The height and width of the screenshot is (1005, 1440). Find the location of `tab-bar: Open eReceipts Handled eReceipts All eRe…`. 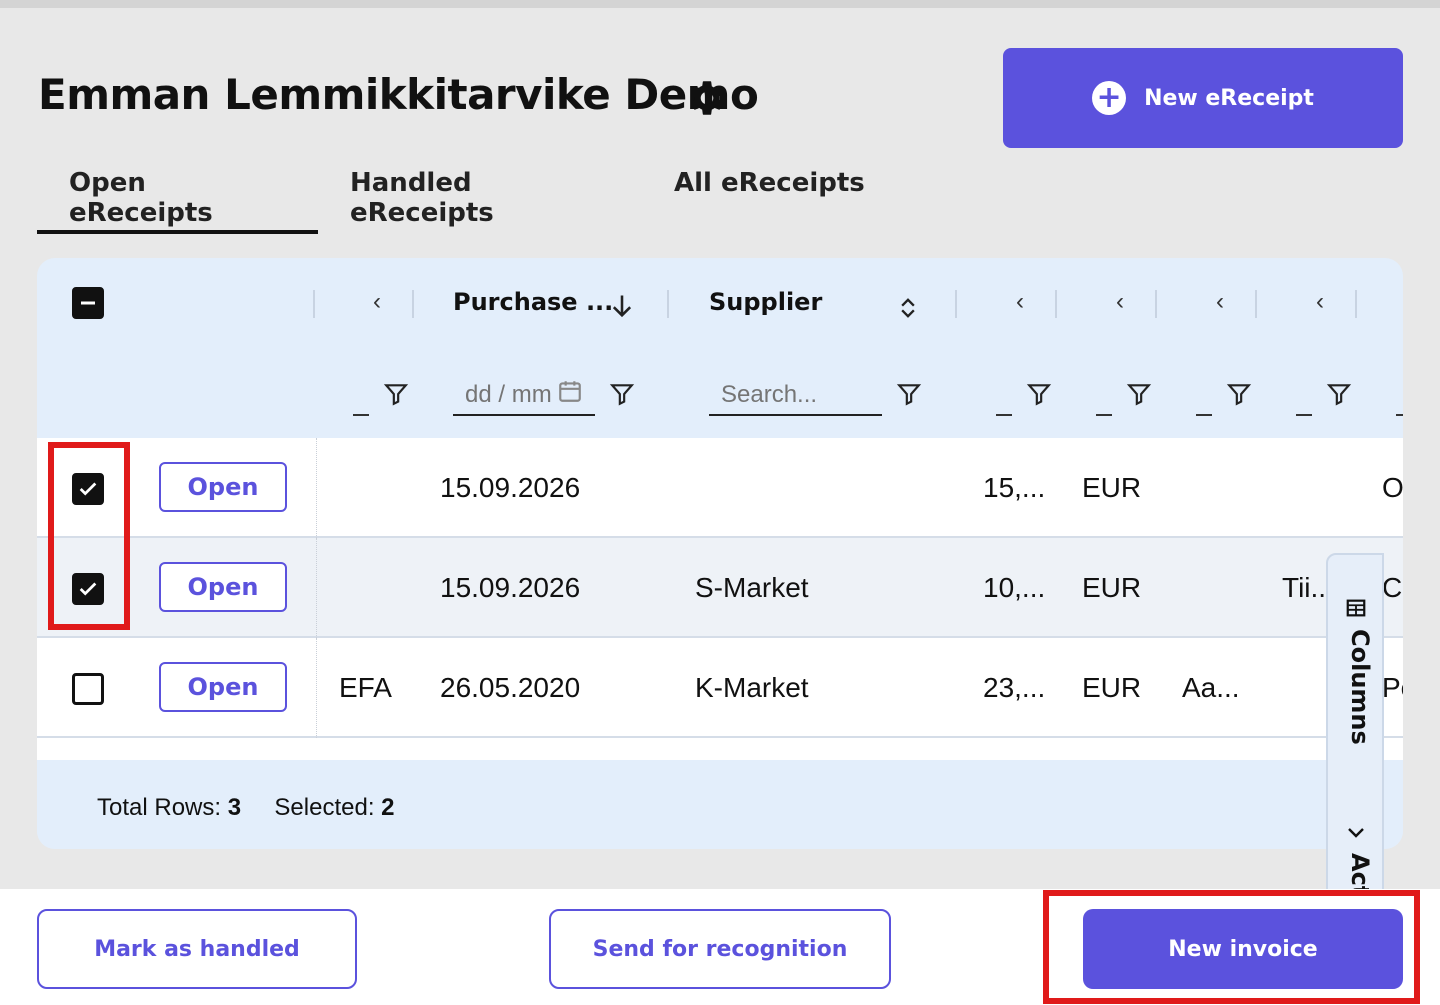

tab-bar: Open eReceipts Handled eReceipts All eRe… is located at coordinates (489, 197).